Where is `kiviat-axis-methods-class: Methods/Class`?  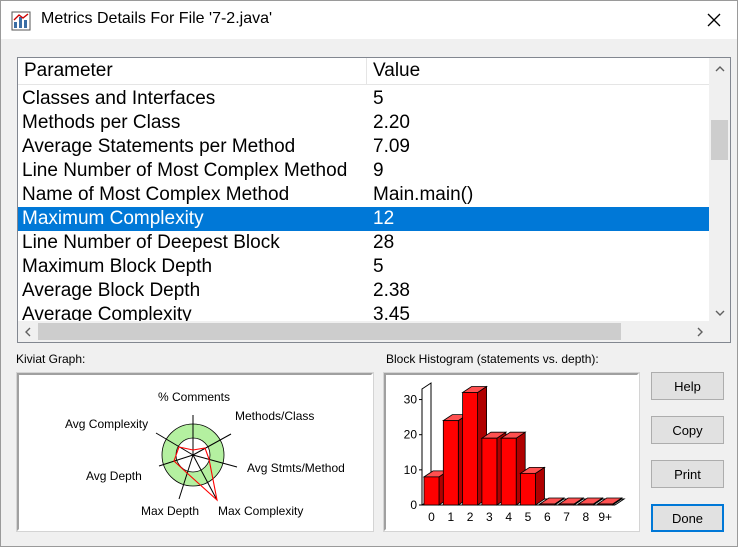
kiviat-axis-methods-class: Methods/Class is located at coordinates (274, 416).